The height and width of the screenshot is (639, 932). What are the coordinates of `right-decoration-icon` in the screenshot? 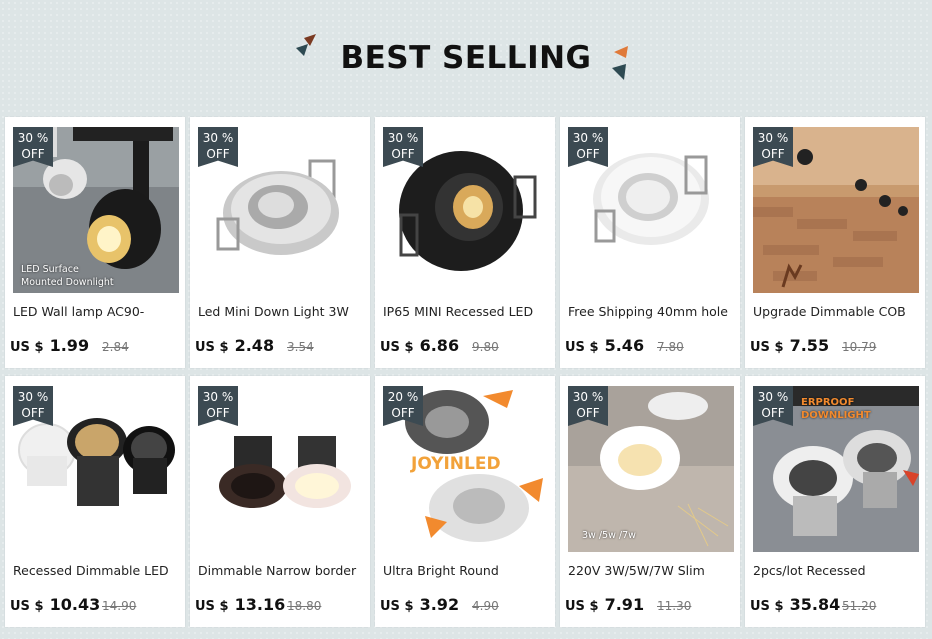 It's located at (620, 63).